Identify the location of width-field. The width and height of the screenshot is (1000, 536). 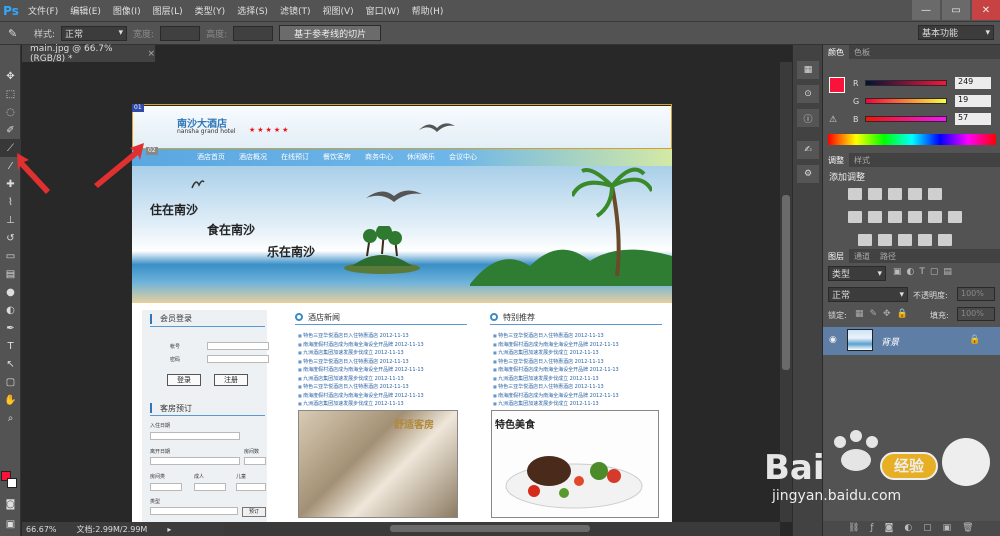
(180, 33).